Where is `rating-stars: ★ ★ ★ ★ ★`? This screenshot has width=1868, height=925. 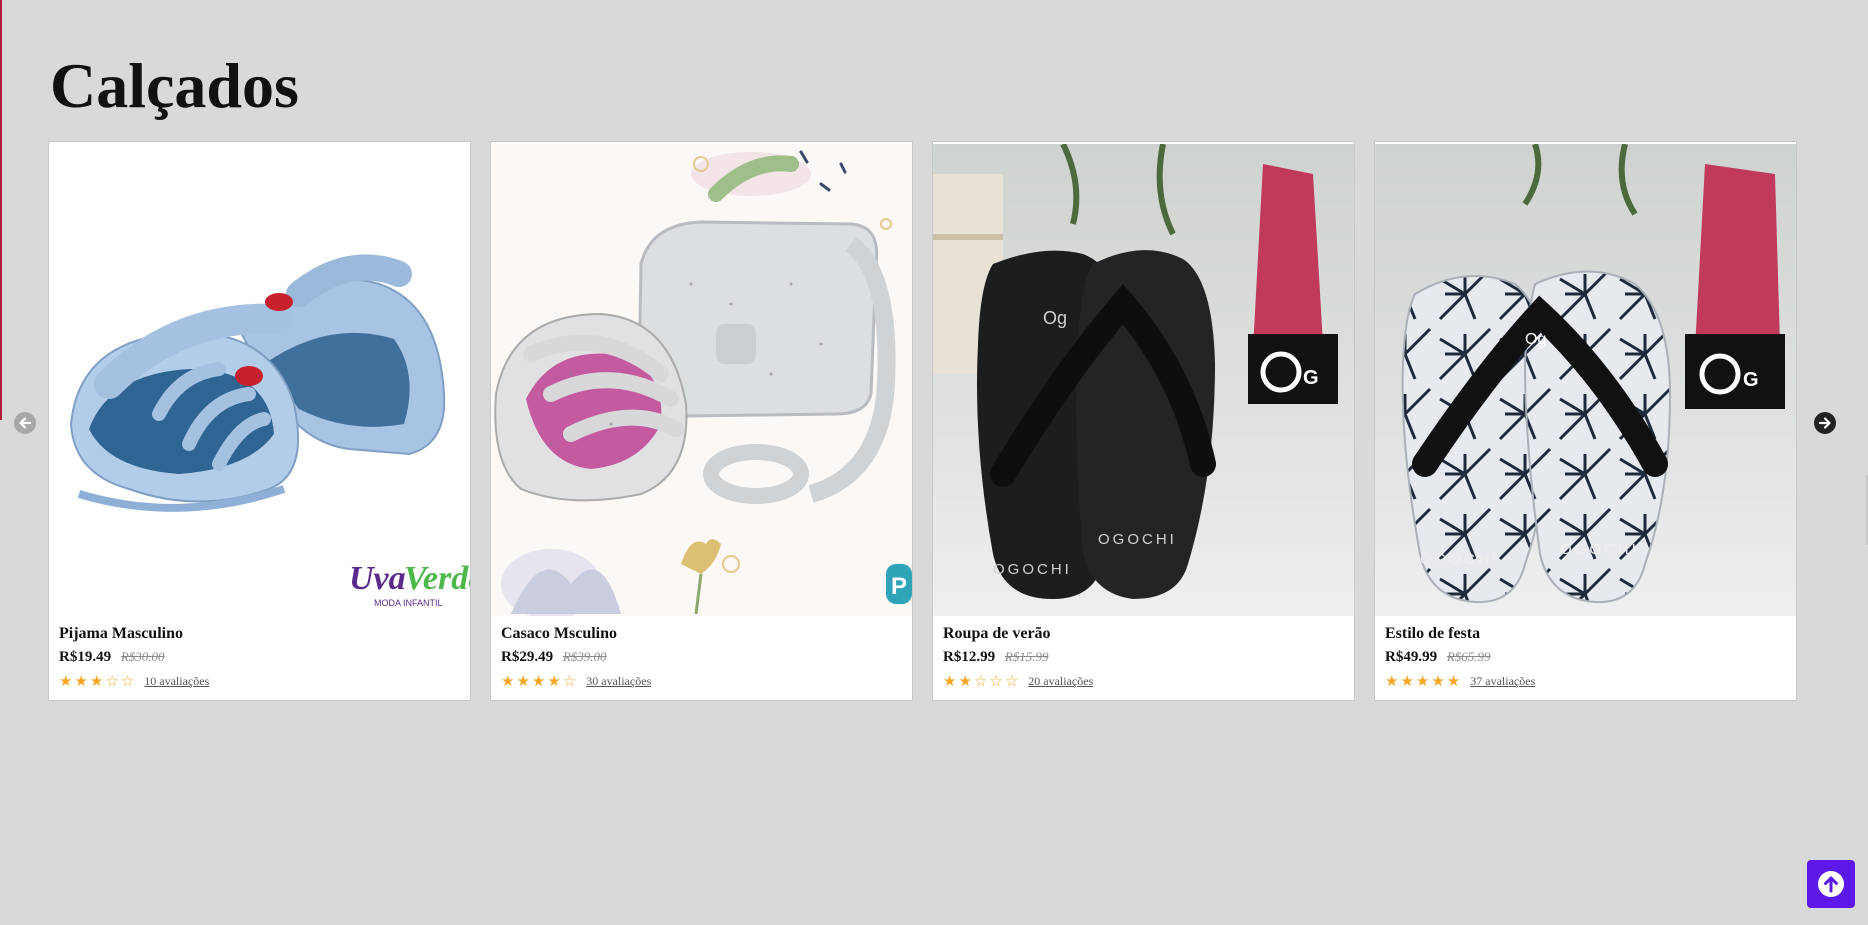 rating-stars: ★ ★ ★ ★ ★ is located at coordinates (1422, 681).